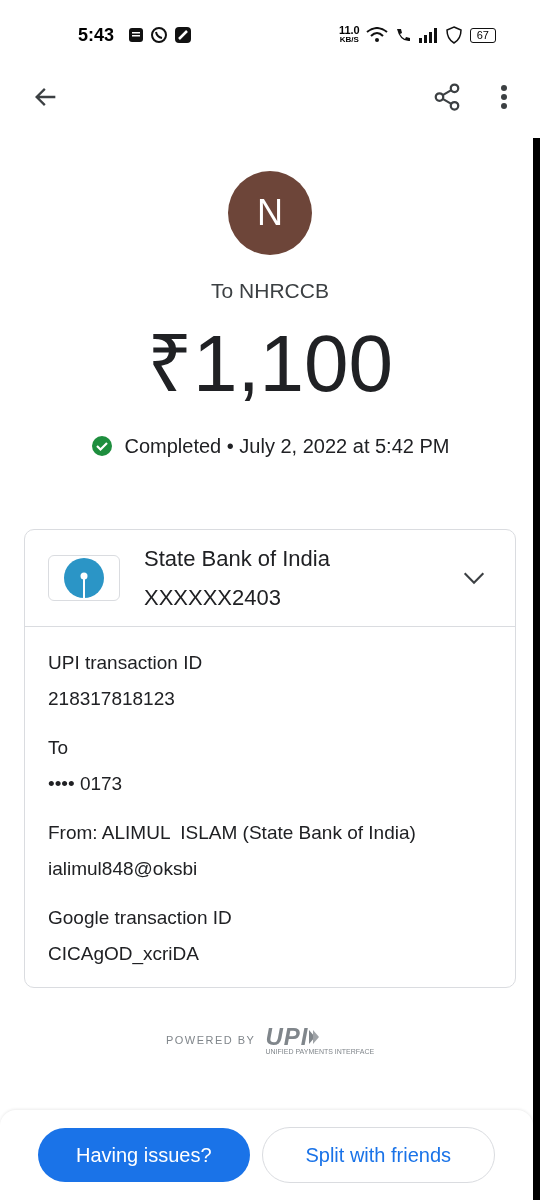  I want to click on detail-label: To, so click(59, 747).